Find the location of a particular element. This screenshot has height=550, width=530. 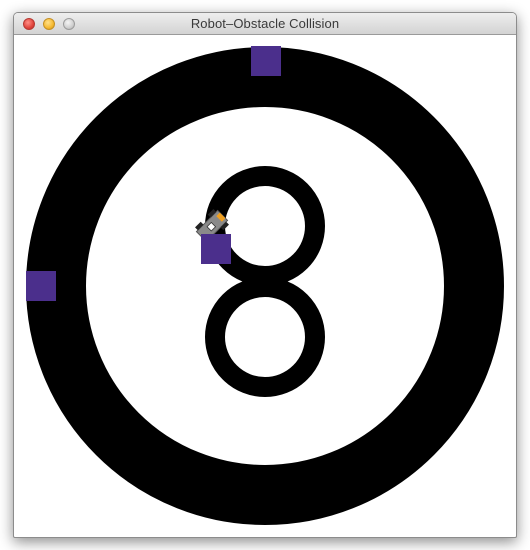

obstacle-top is located at coordinates (266, 61).